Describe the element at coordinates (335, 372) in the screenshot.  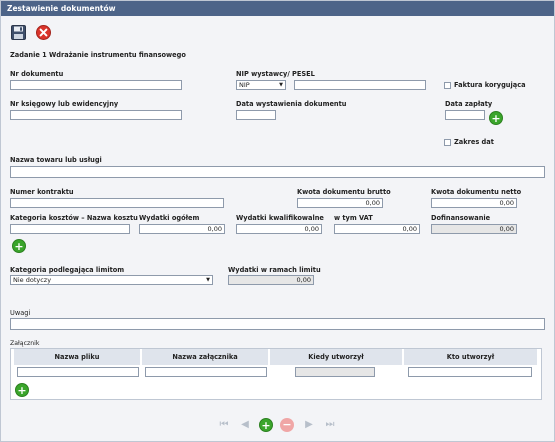
I see `kiedy-utworzyl-input` at that location.